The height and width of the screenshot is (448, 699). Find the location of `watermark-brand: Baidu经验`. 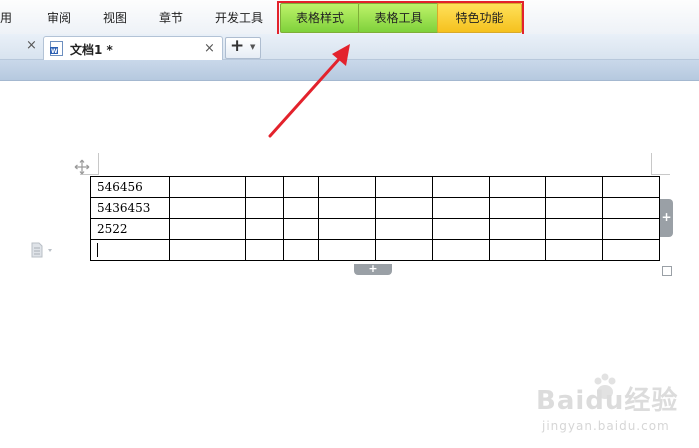

watermark-brand: Baidu经验 is located at coordinates (607, 401).